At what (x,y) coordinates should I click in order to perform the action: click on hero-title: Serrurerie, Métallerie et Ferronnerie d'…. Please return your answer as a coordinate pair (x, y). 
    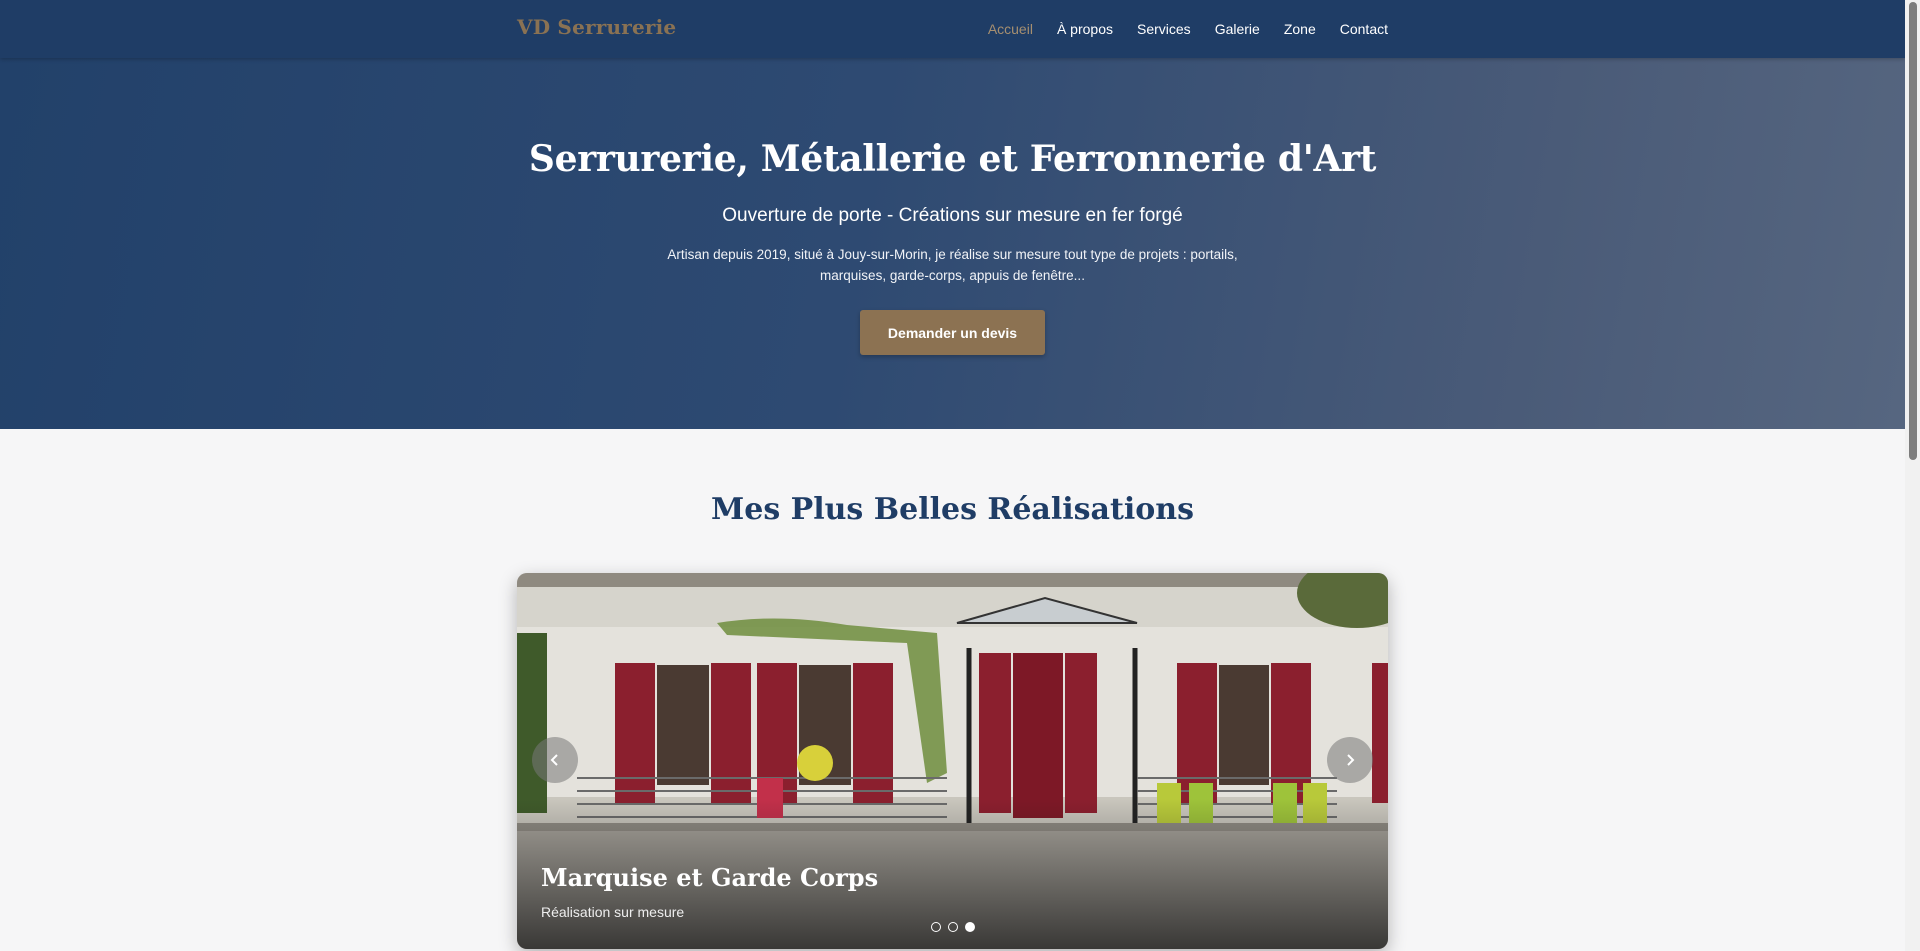
    Looking at the image, I should click on (952, 159).